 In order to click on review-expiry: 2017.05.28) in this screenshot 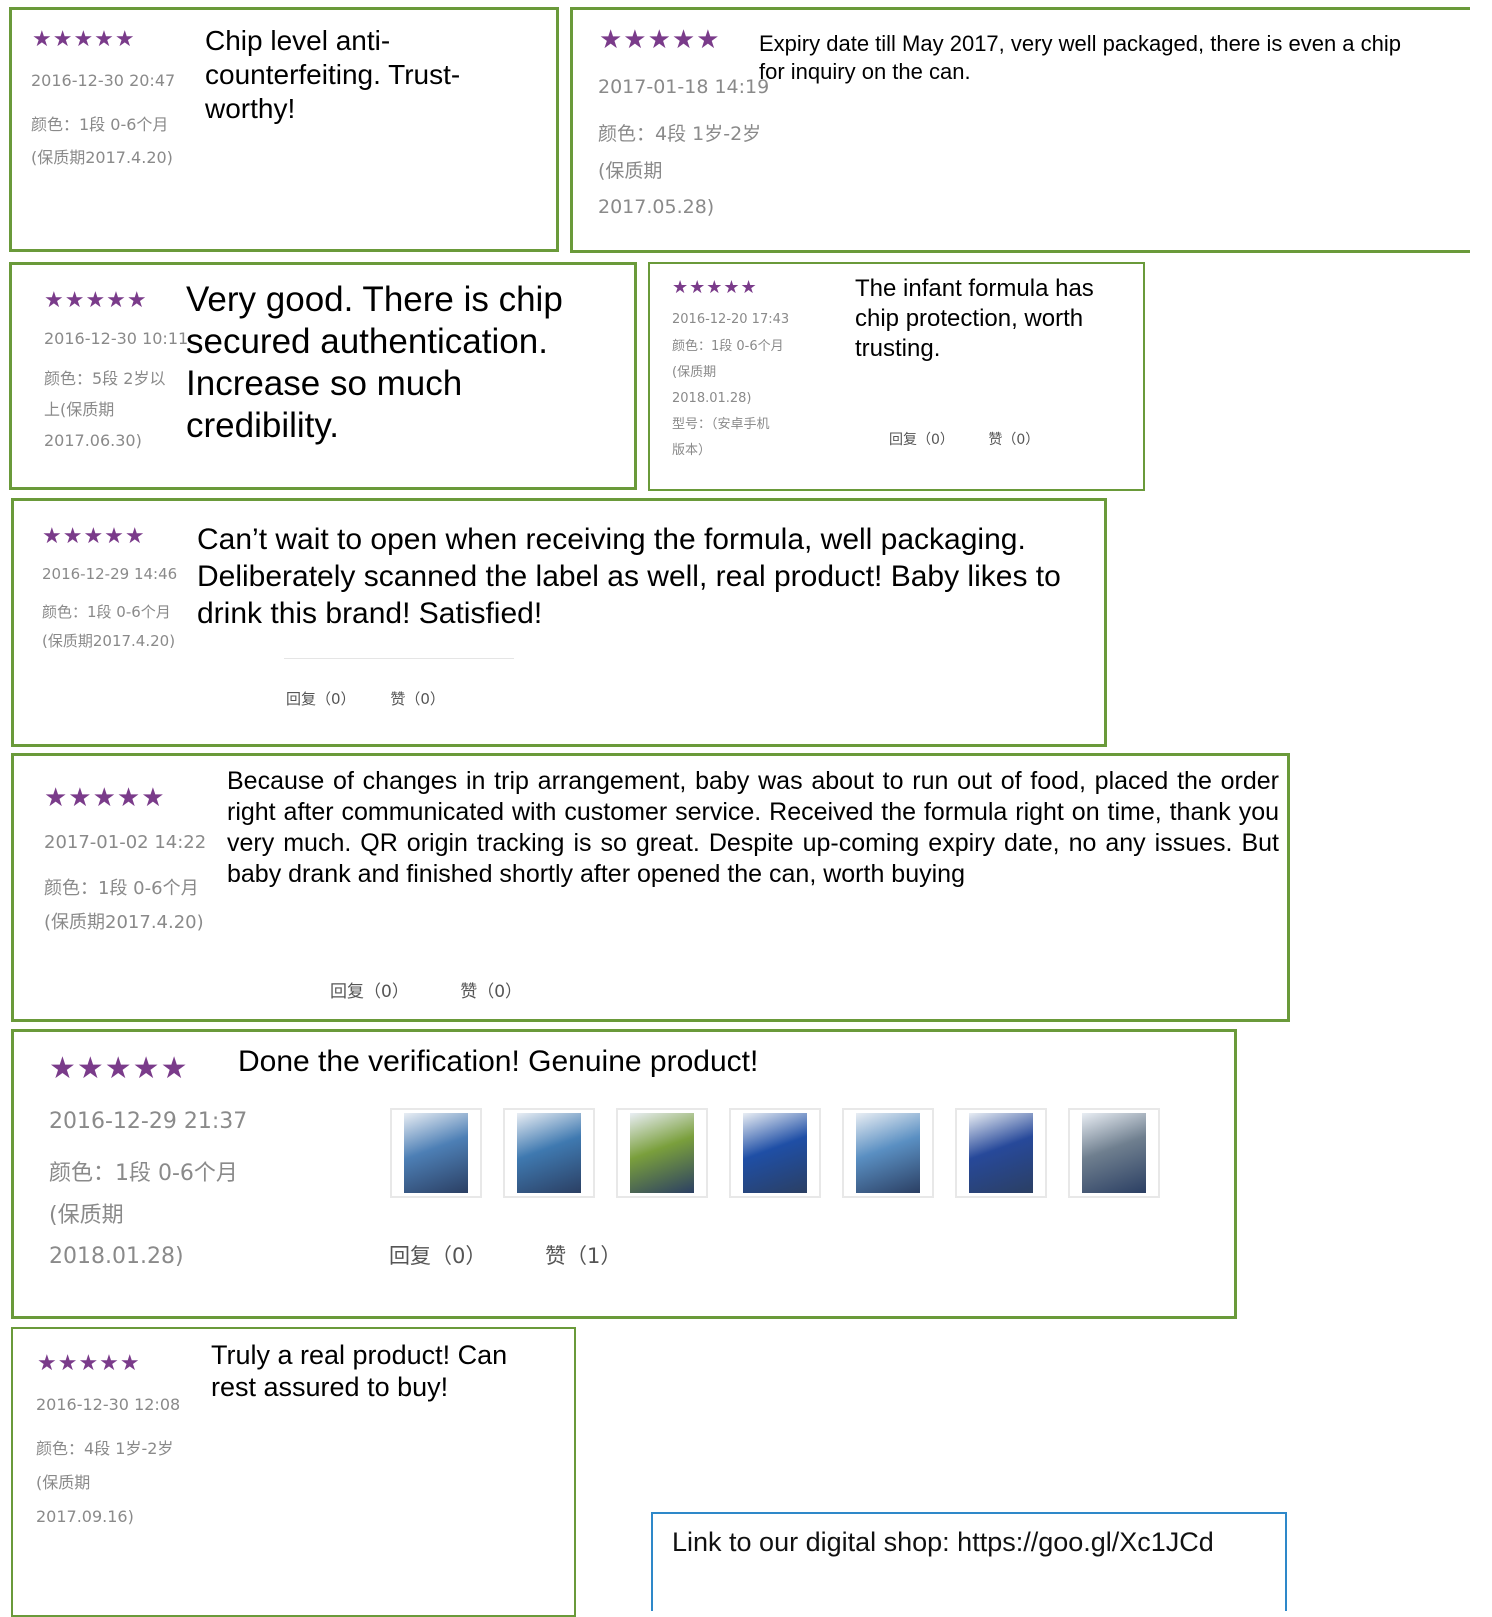, I will do `click(656, 207)`.